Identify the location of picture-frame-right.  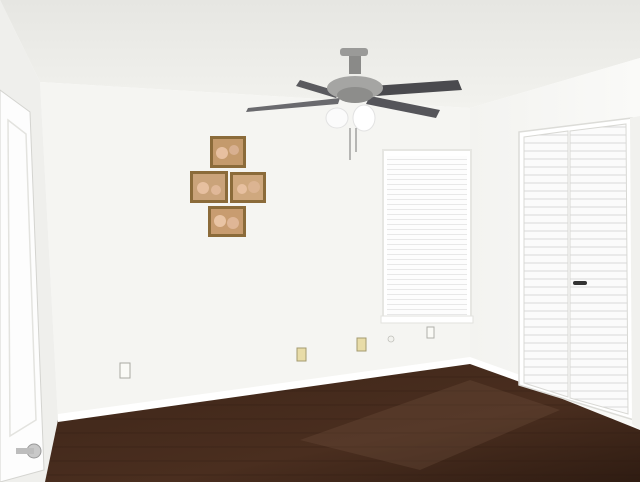
(248, 187).